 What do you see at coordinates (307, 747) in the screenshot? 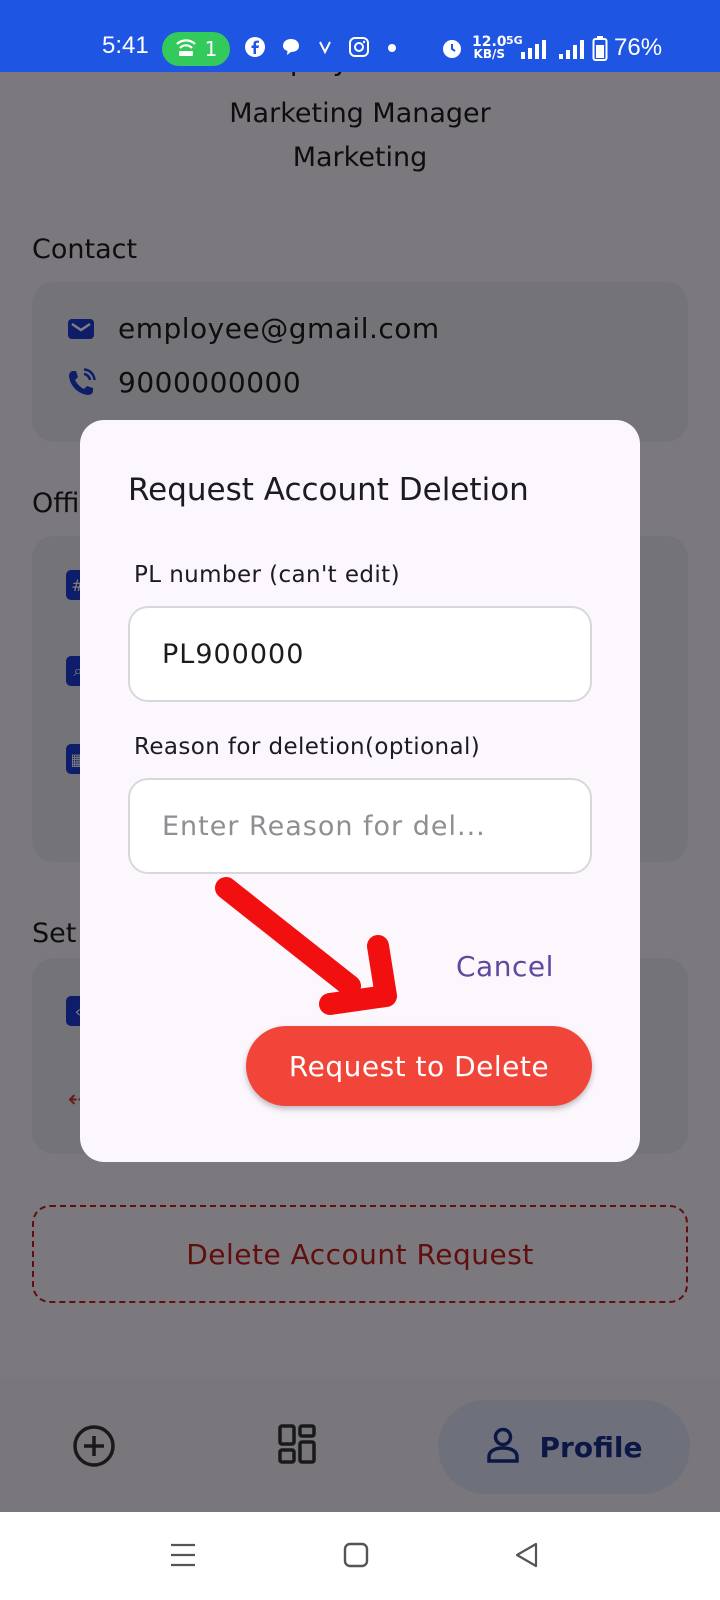
I see `reason-label: Reason for deletion(optional)` at bounding box center [307, 747].